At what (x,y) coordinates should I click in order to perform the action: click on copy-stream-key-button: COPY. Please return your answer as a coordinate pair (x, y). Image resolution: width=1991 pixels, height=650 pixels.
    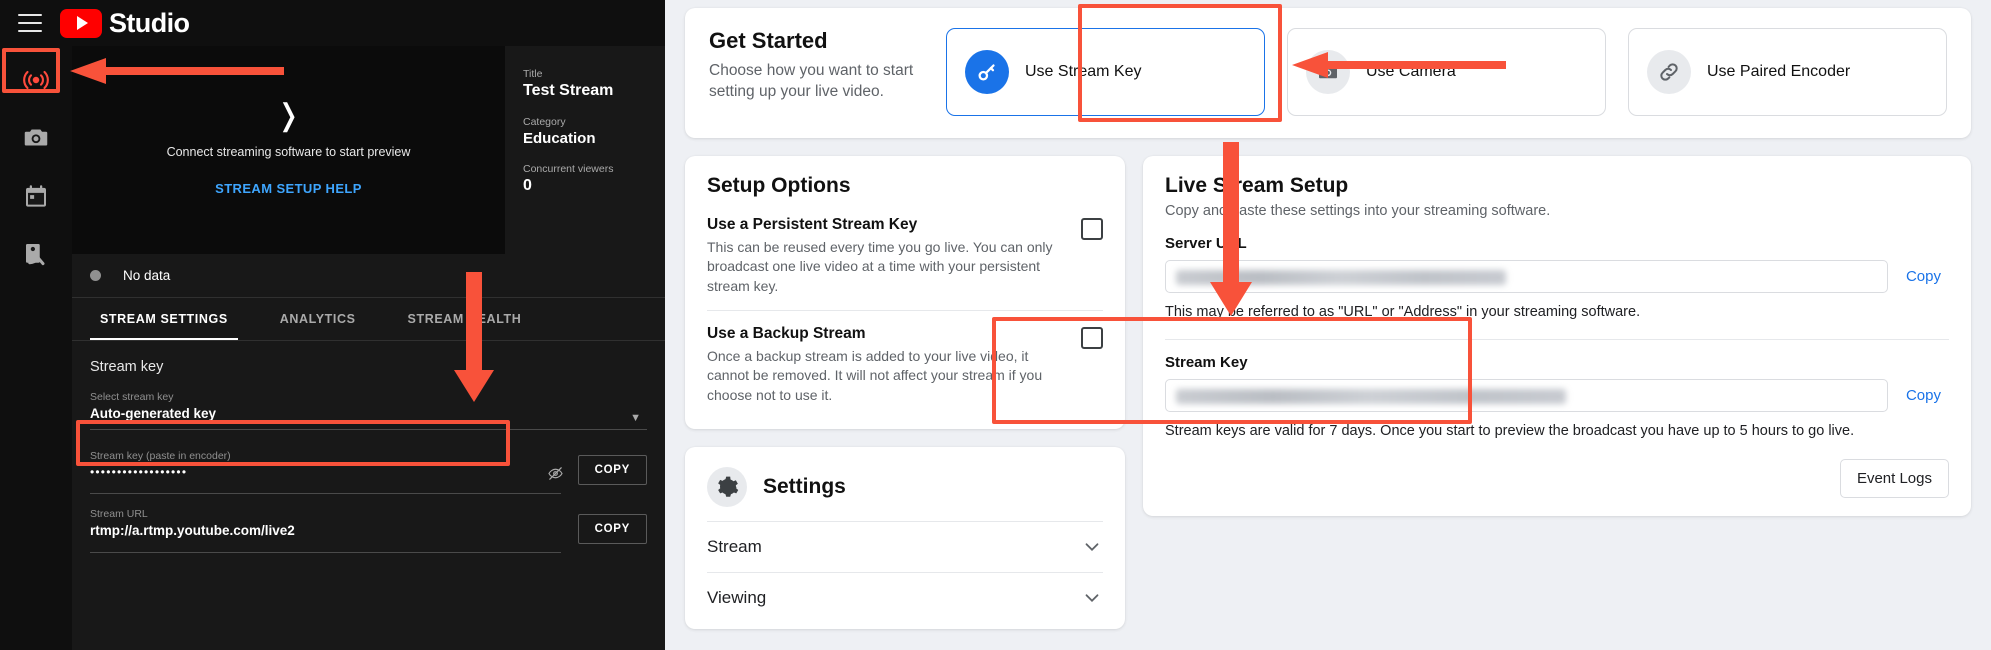
    Looking at the image, I should click on (612, 470).